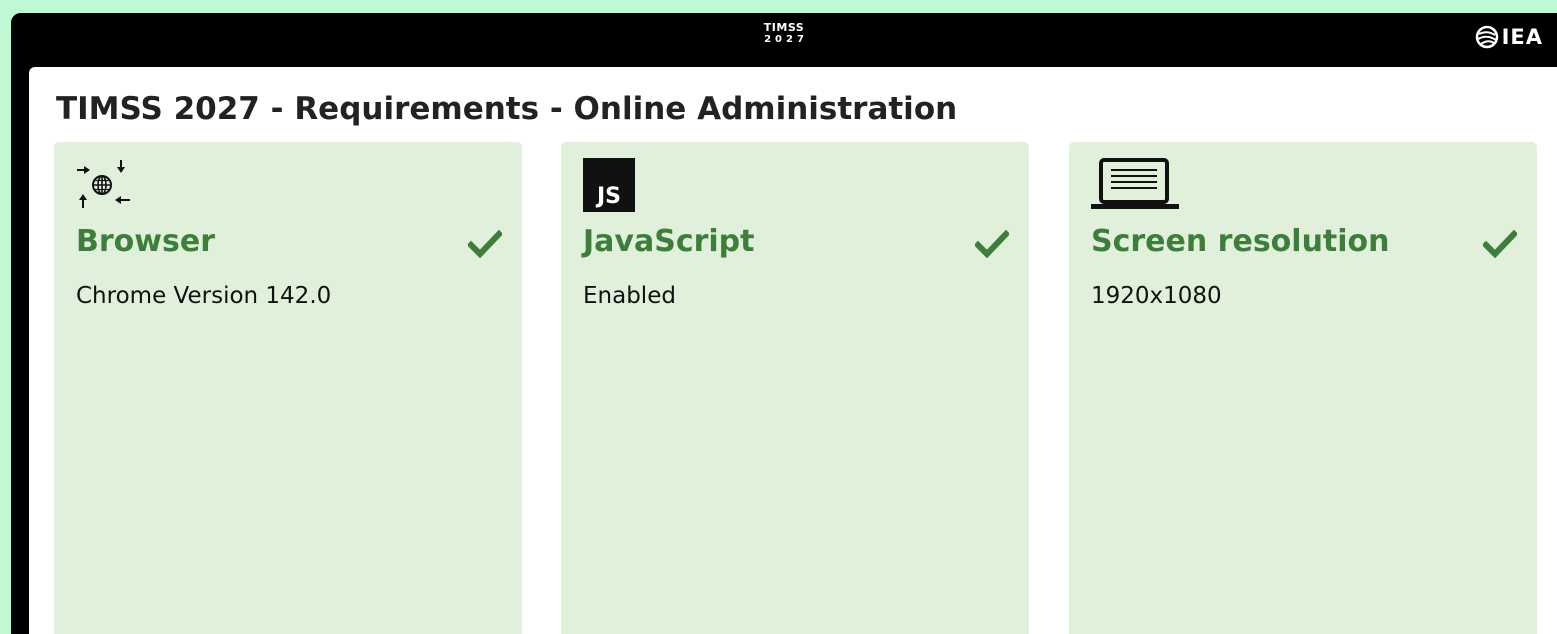 The width and height of the screenshot is (1557, 634). I want to click on card-value: Chrome Version 142.0, so click(204, 296).